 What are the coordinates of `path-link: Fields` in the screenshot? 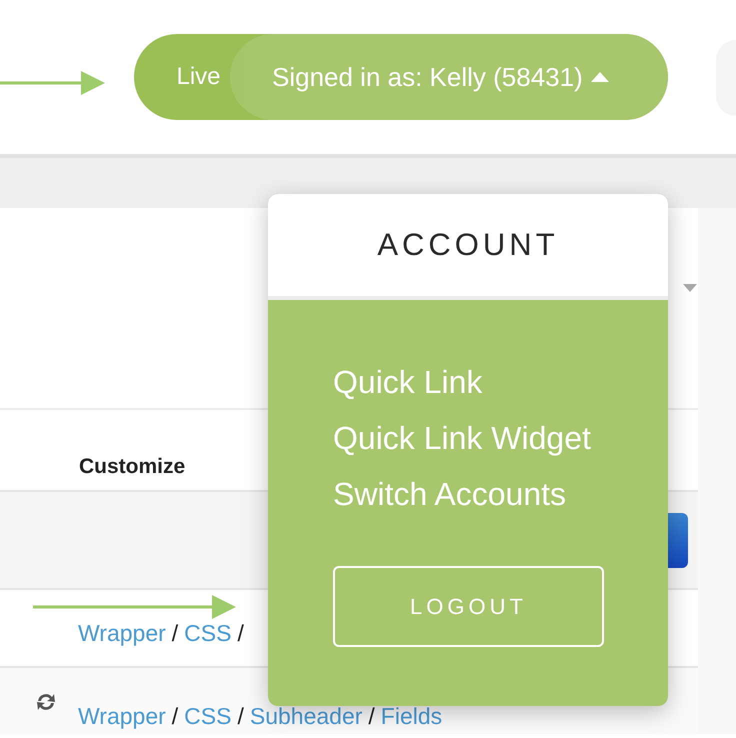 It's located at (411, 716).